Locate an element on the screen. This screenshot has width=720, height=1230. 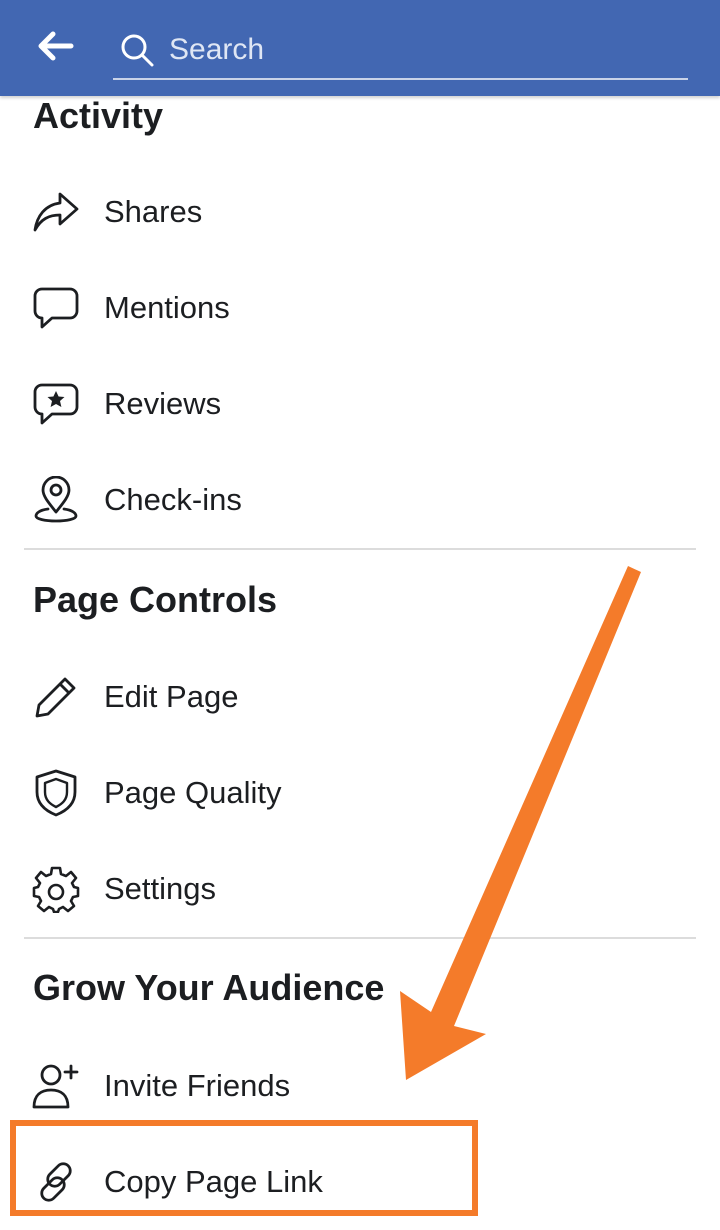
menu-item-label: Shares is located at coordinates (153, 211).